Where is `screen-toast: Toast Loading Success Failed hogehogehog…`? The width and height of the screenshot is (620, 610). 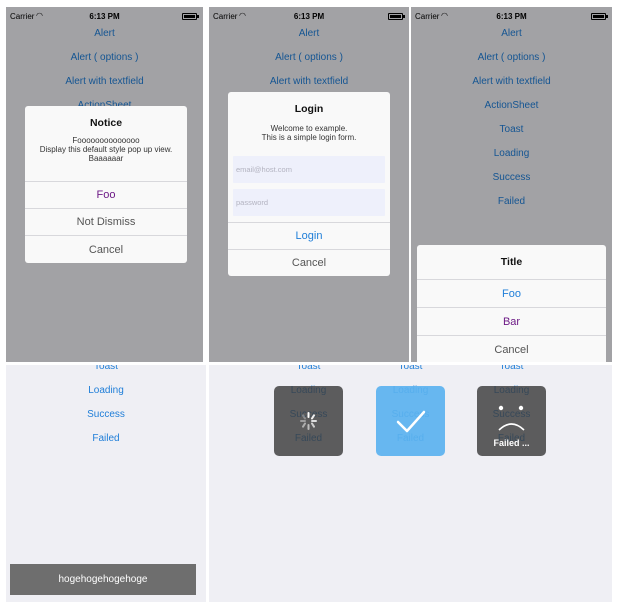 screen-toast: Toast Loading Success Failed hogehogehog… is located at coordinates (106, 483).